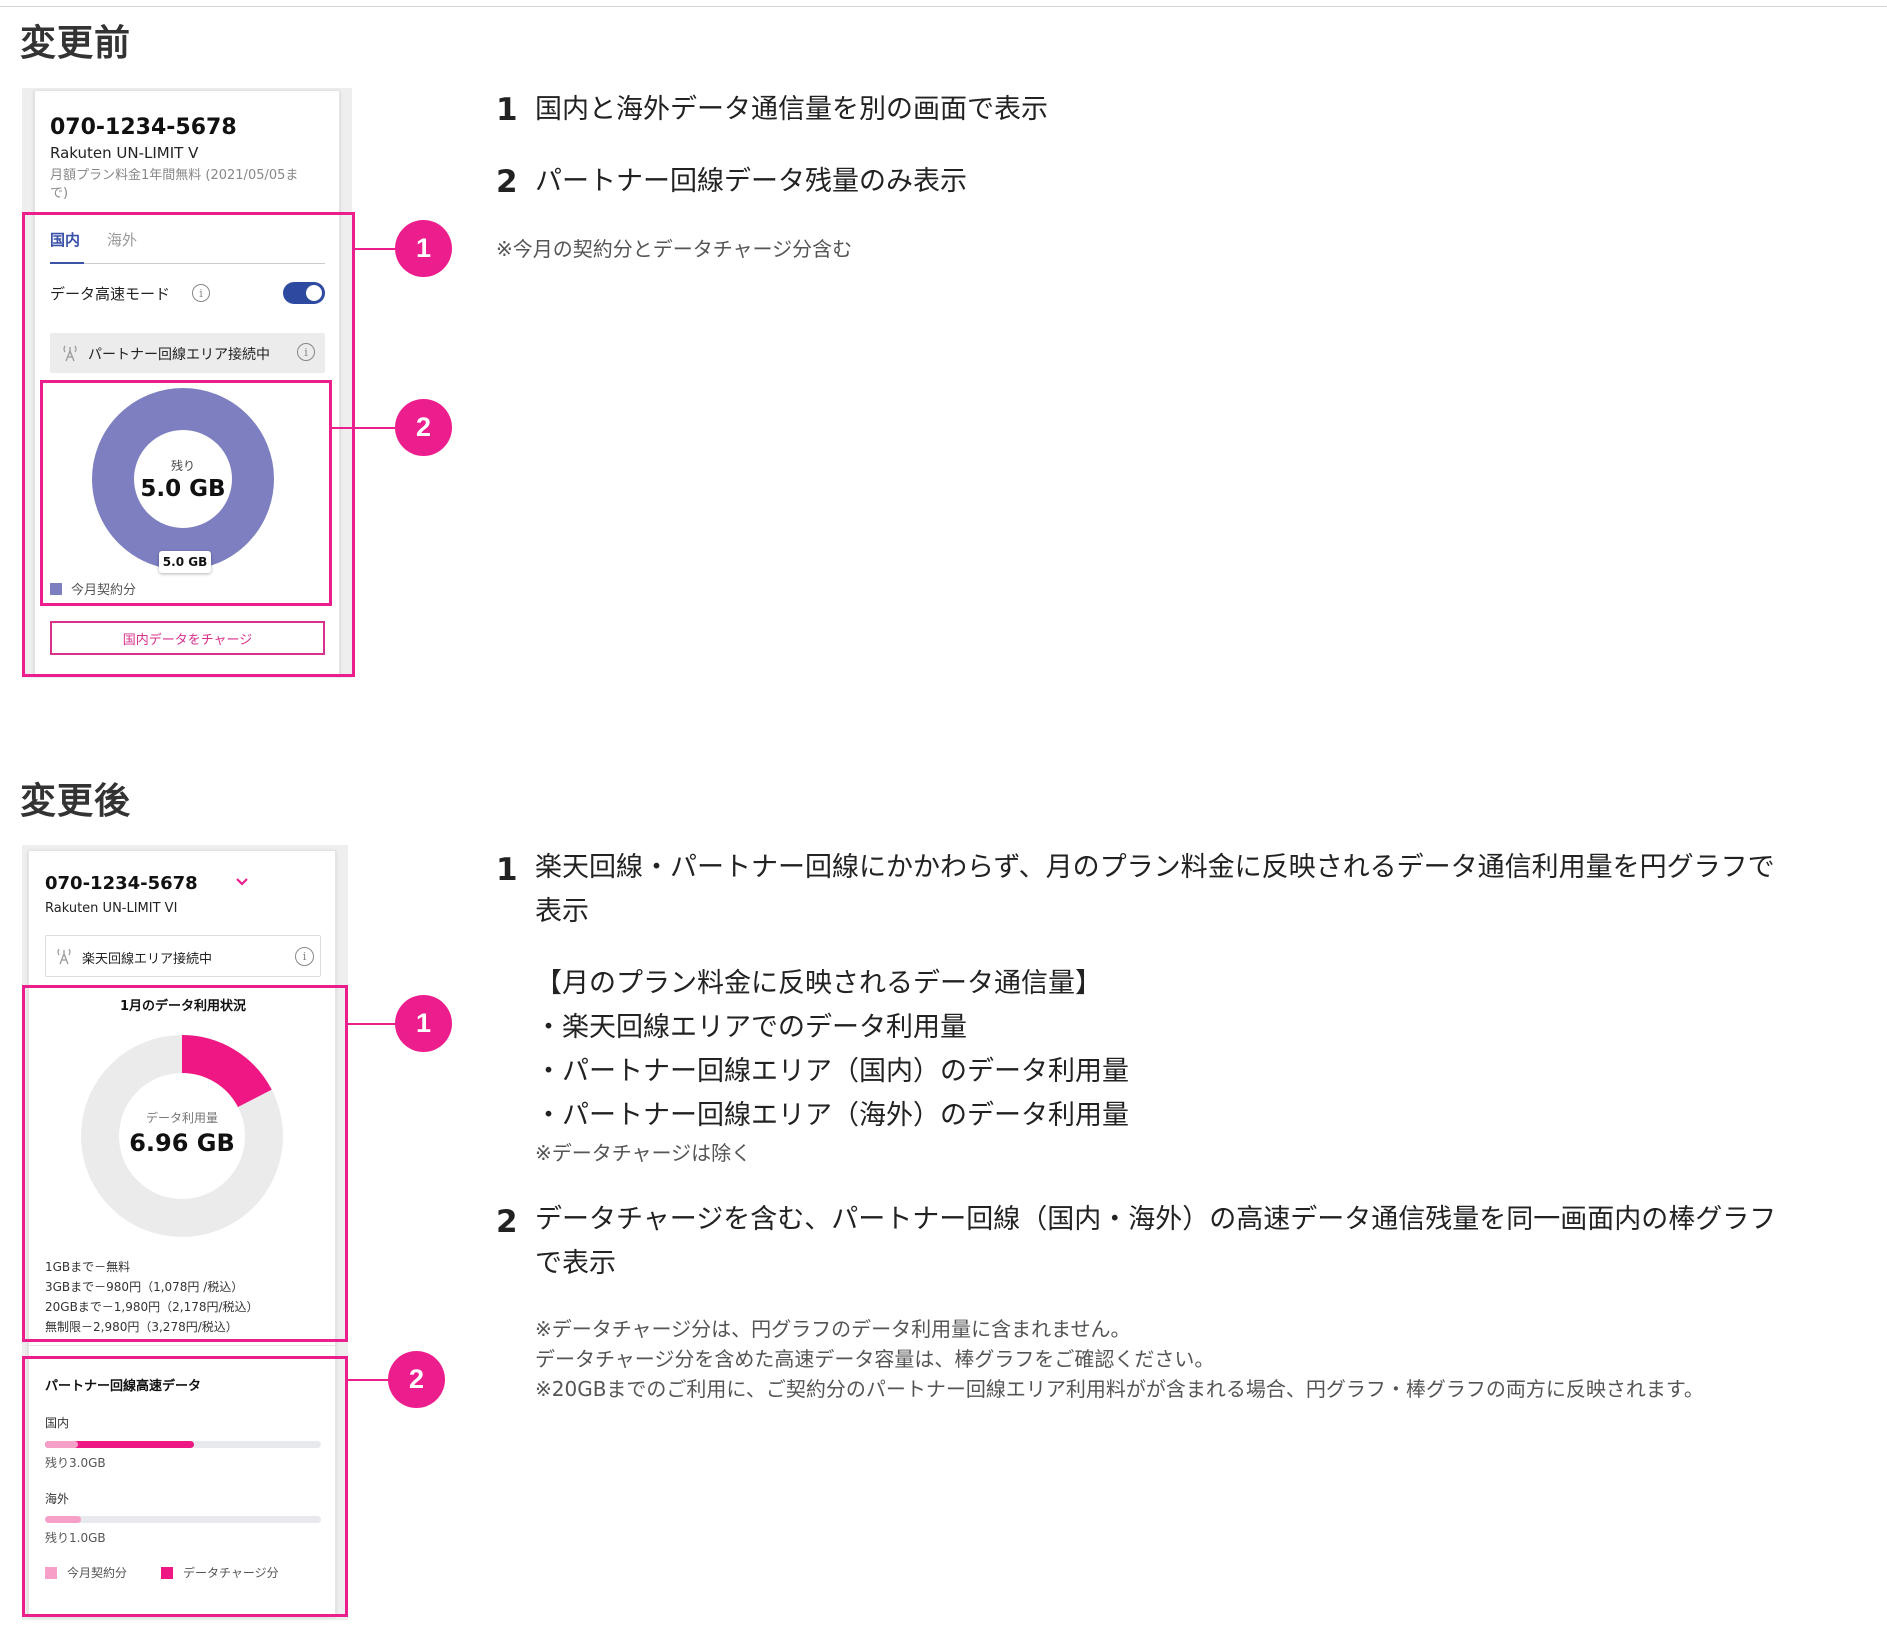 The image size is (1887, 1633). I want to click on area-status-bar: 楽天回線エリア接続中 i, so click(183, 956).